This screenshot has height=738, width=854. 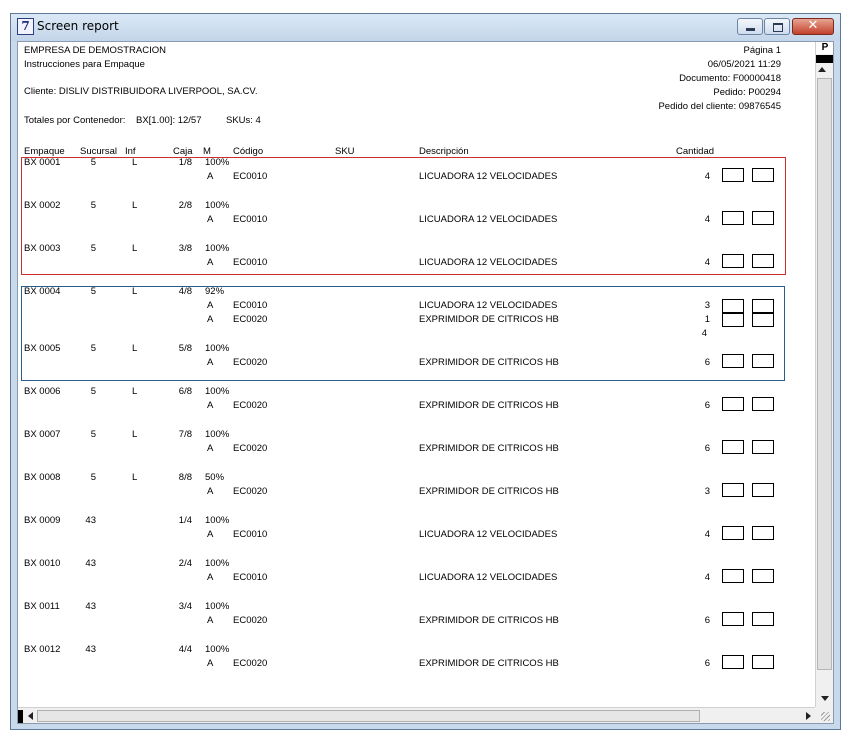 What do you see at coordinates (808, 716) in the screenshot?
I see `scroll-right-arrow-icon` at bounding box center [808, 716].